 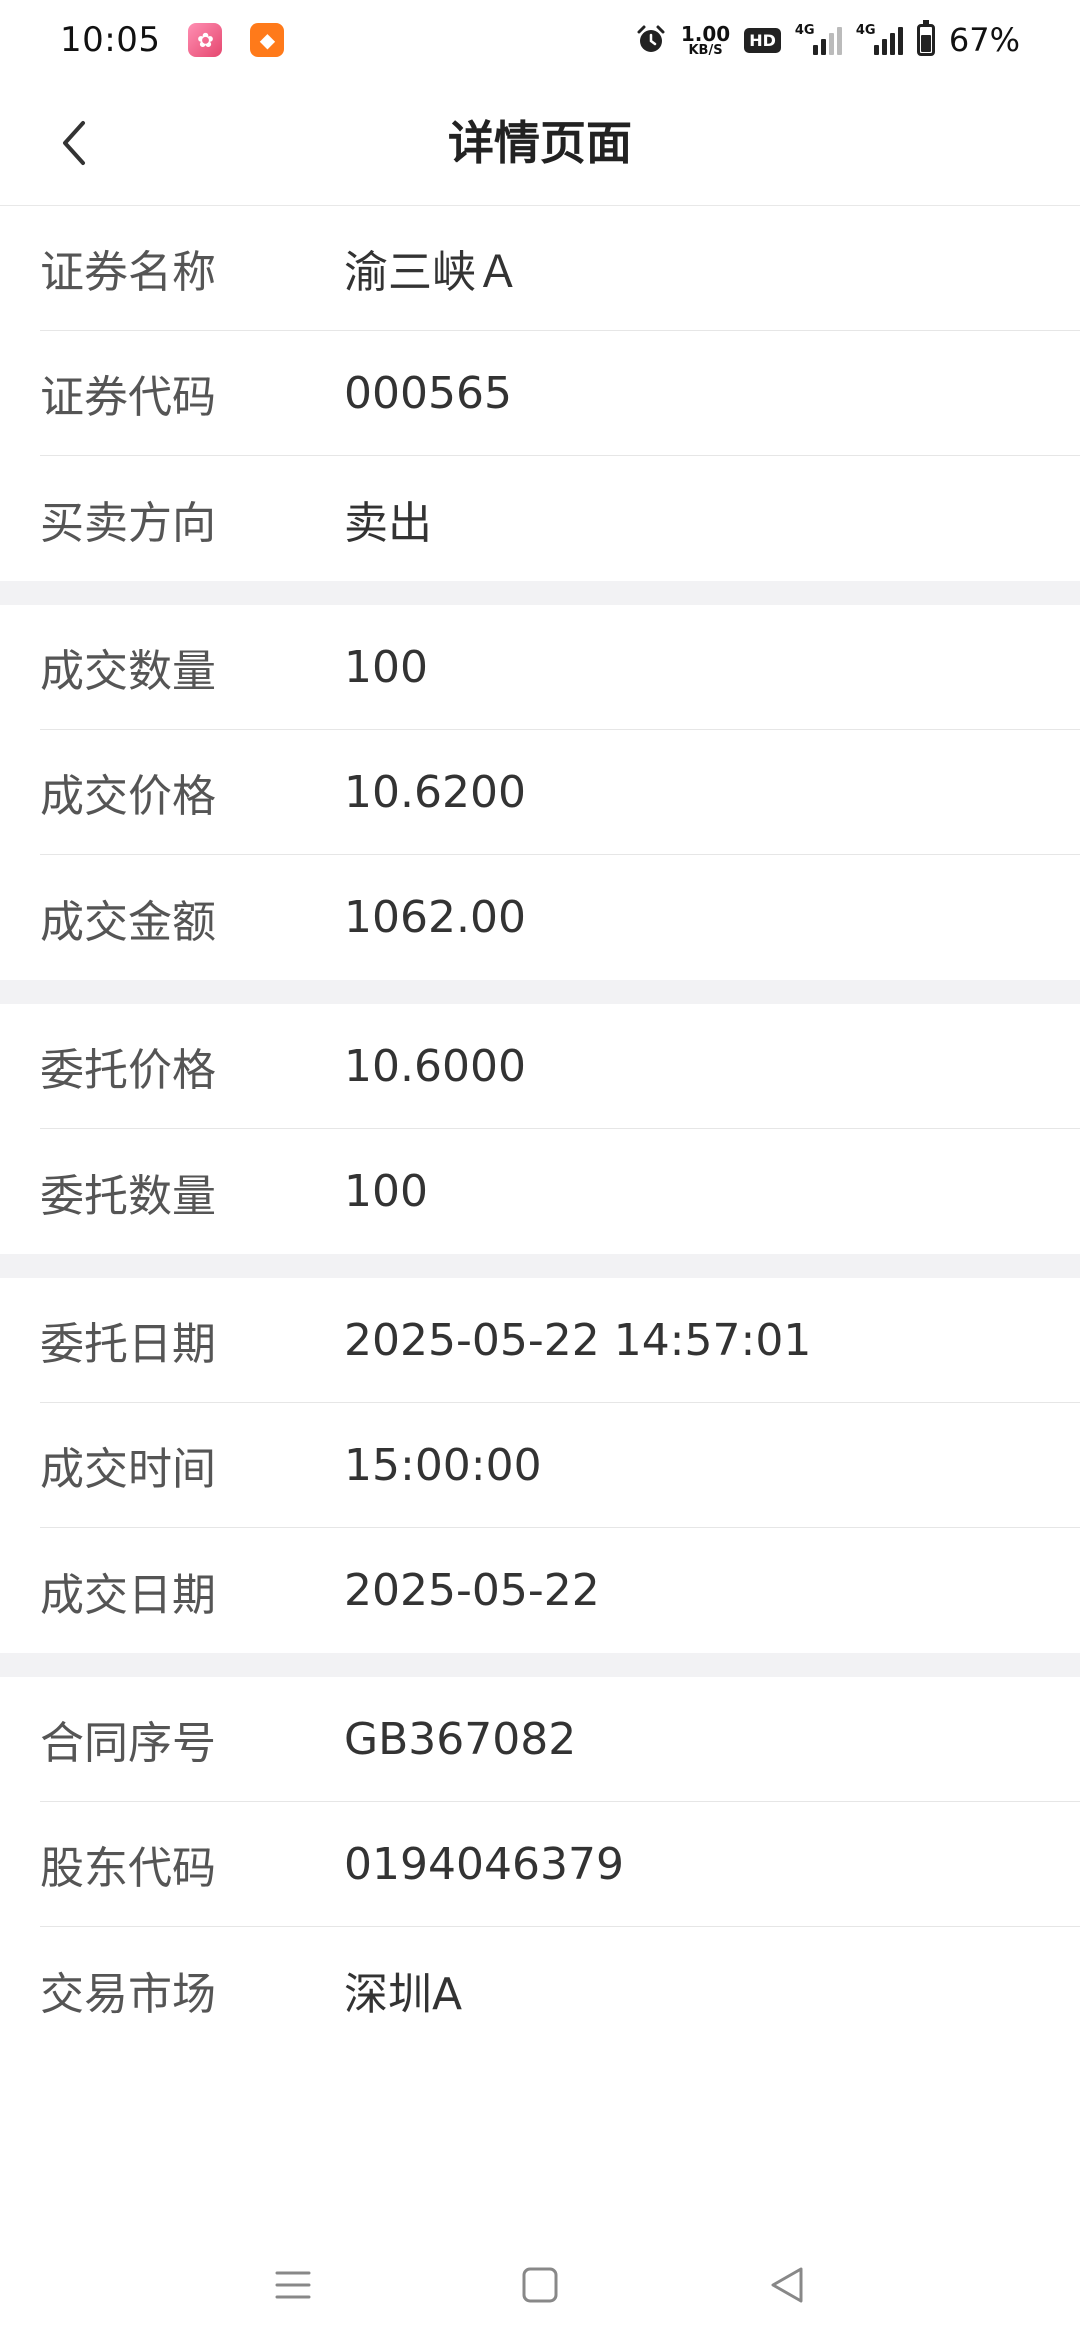 What do you see at coordinates (443, 1465) in the screenshot?
I see `row-value: 15:00:00` at bounding box center [443, 1465].